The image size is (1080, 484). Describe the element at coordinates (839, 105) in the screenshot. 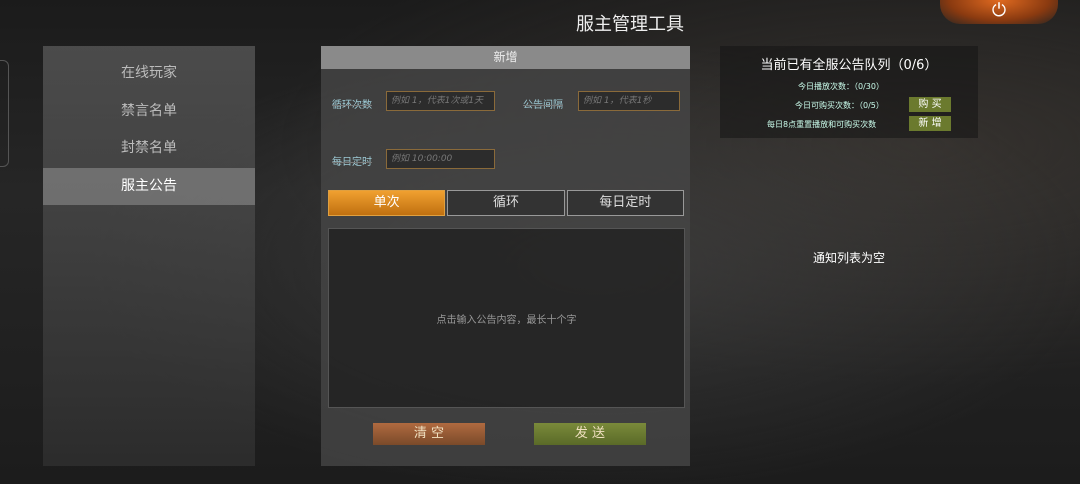

I see `today-buyable: 今日可购买次数：（0/5）` at that location.